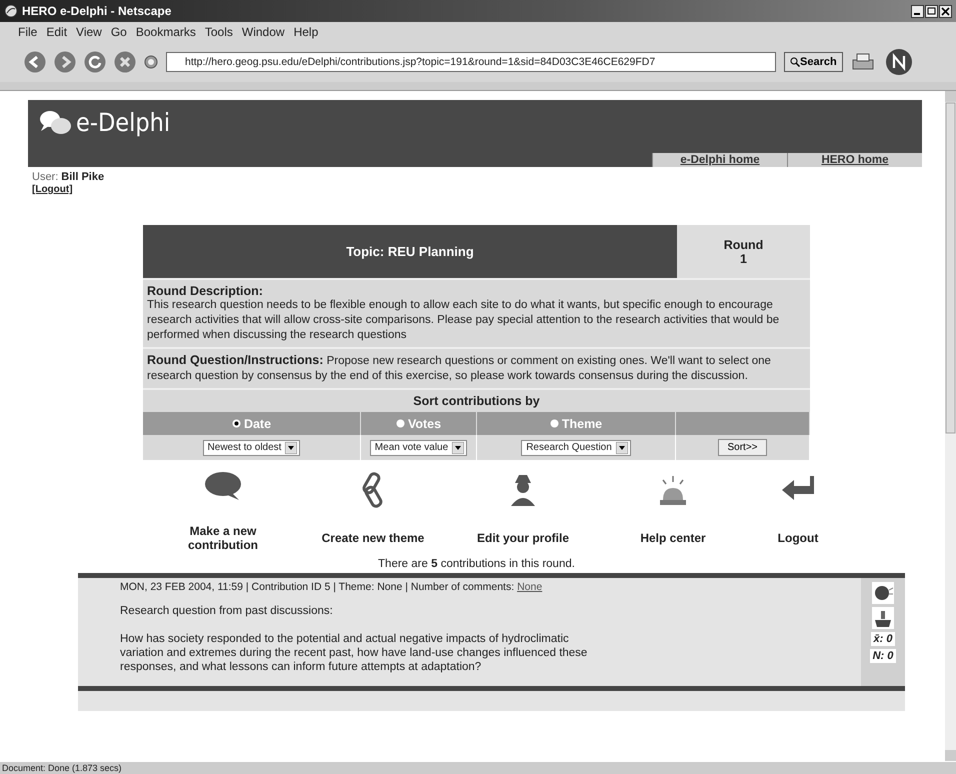  What do you see at coordinates (263, 32) in the screenshot?
I see `menu-item: Window` at bounding box center [263, 32].